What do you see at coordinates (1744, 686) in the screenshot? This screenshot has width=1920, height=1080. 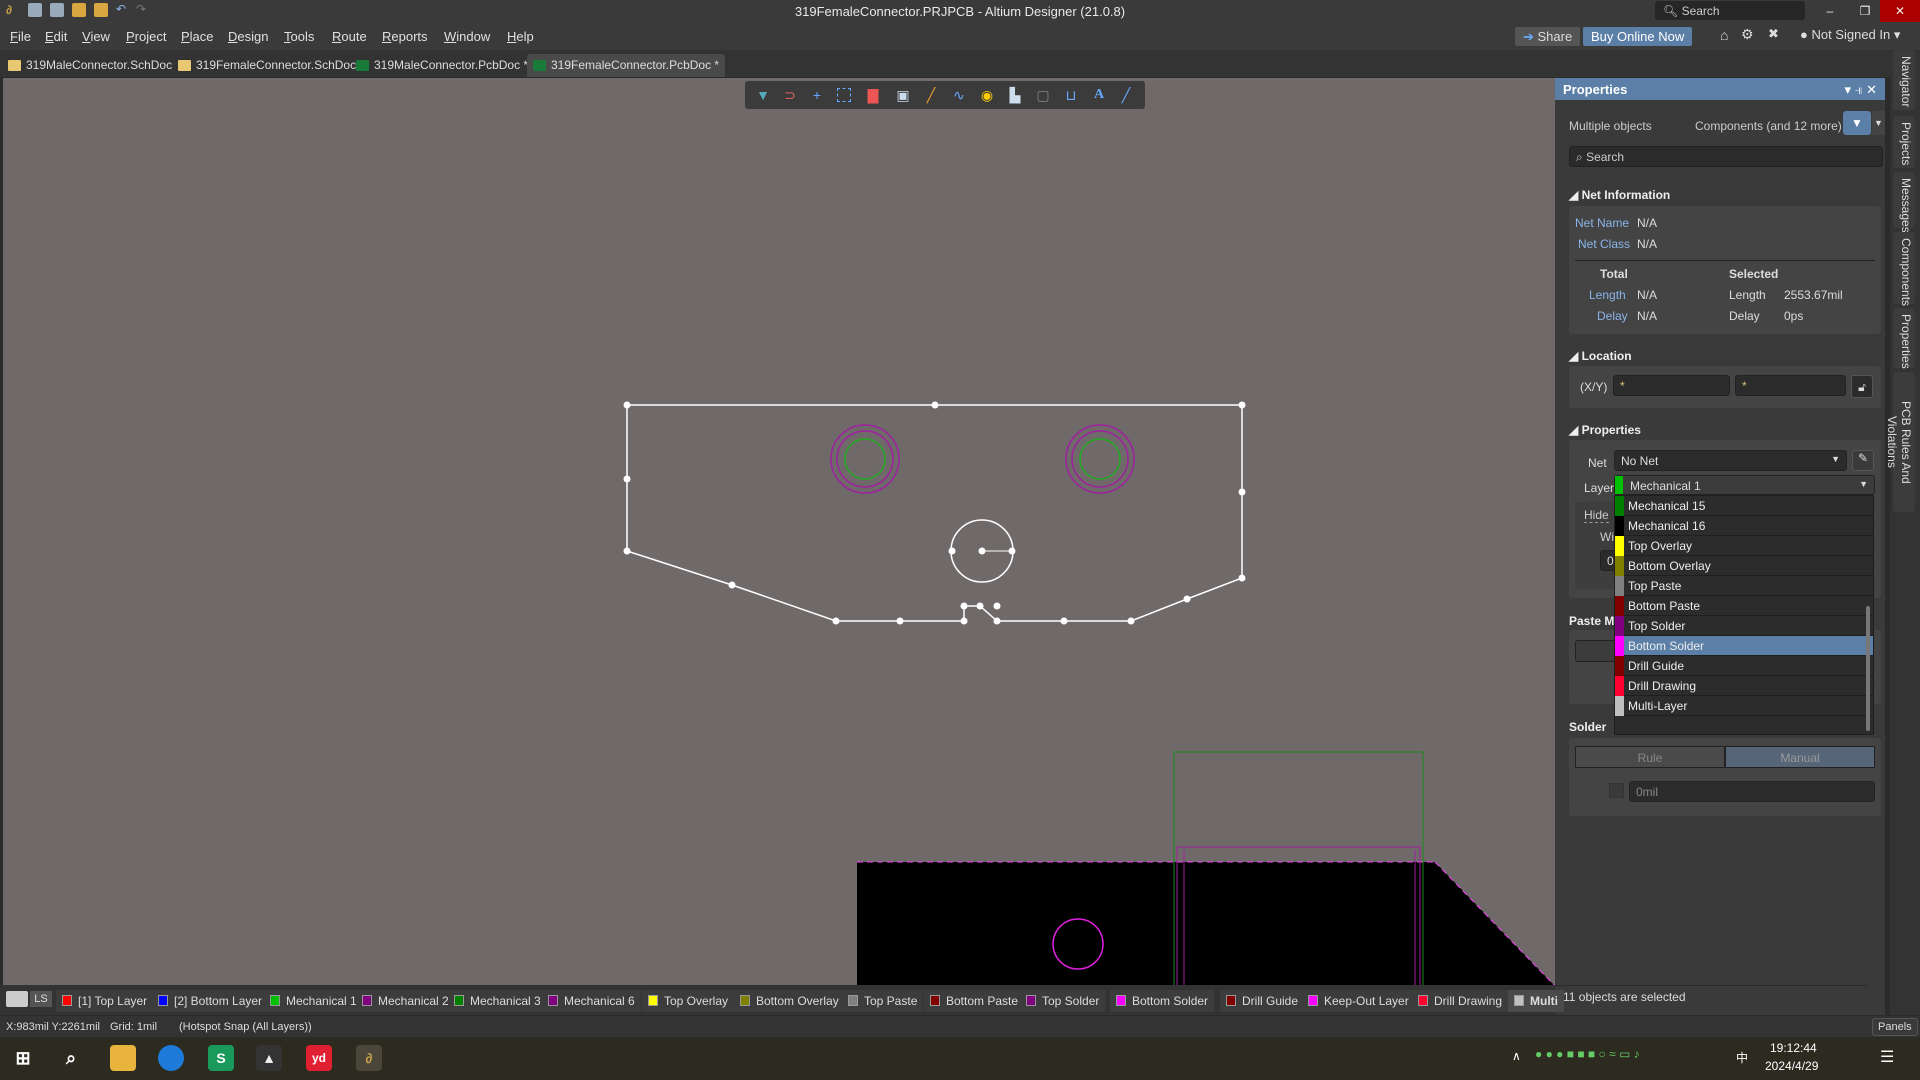 I see `layer-option: Drill Drawing` at bounding box center [1744, 686].